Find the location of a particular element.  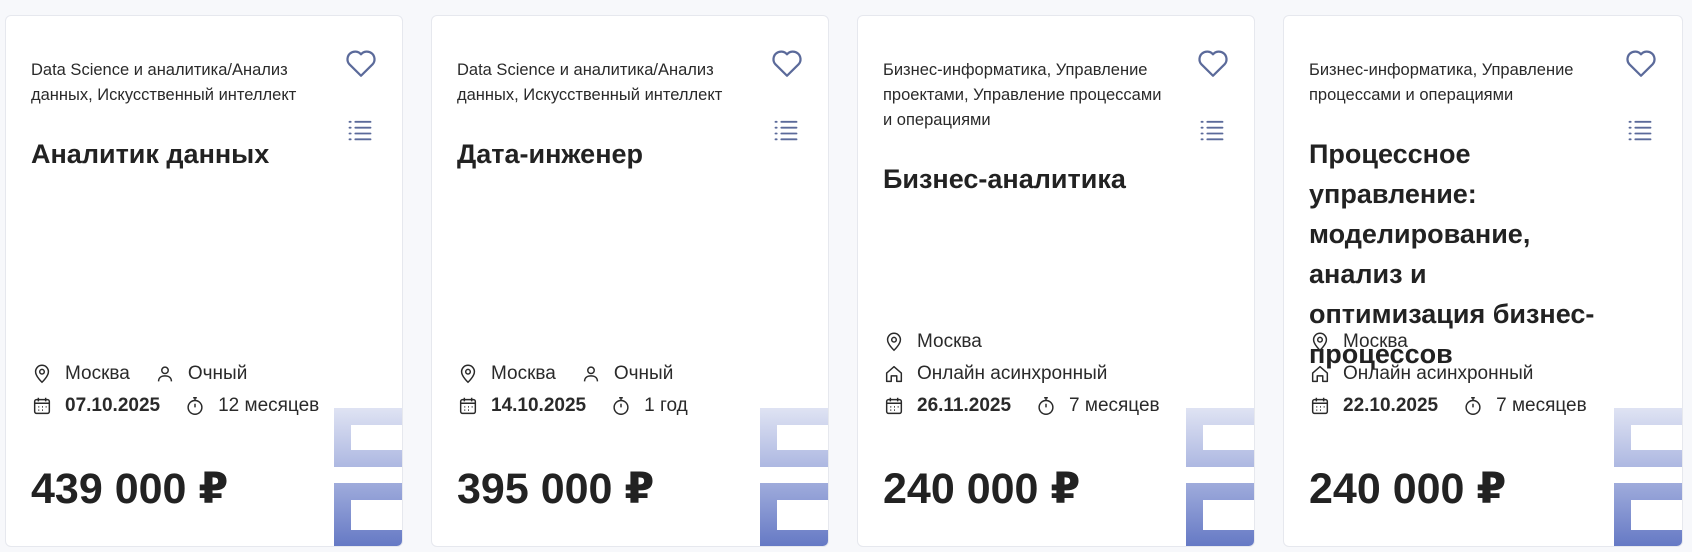

start-date: 07.10.2025 is located at coordinates (113, 405).